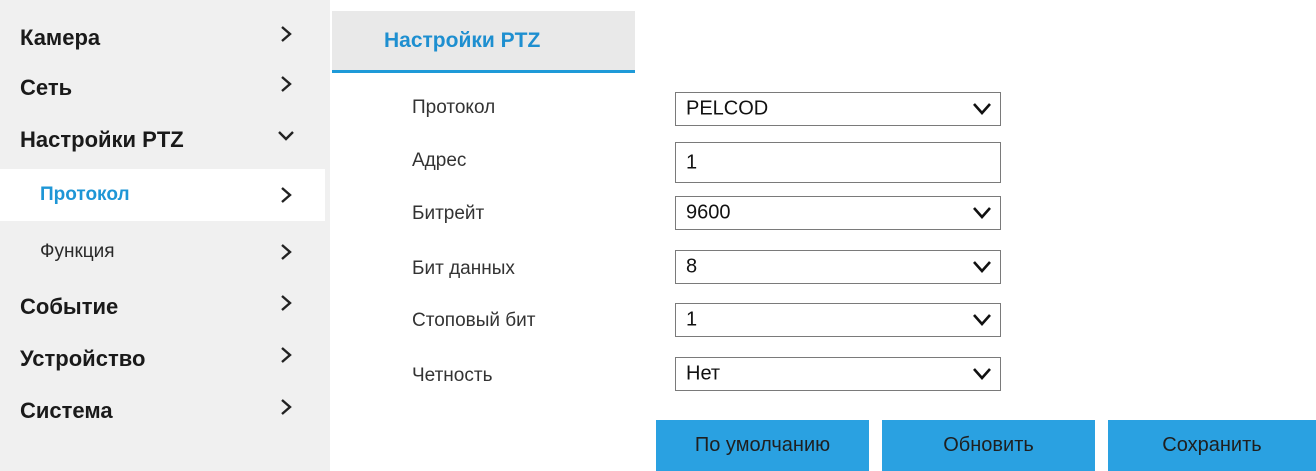 The image size is (1316, 471). What do you see at coordinates (162, 359) in the screenshot?
I see `sidebar-item-device: Устройство` at bounding box center [162, 359].